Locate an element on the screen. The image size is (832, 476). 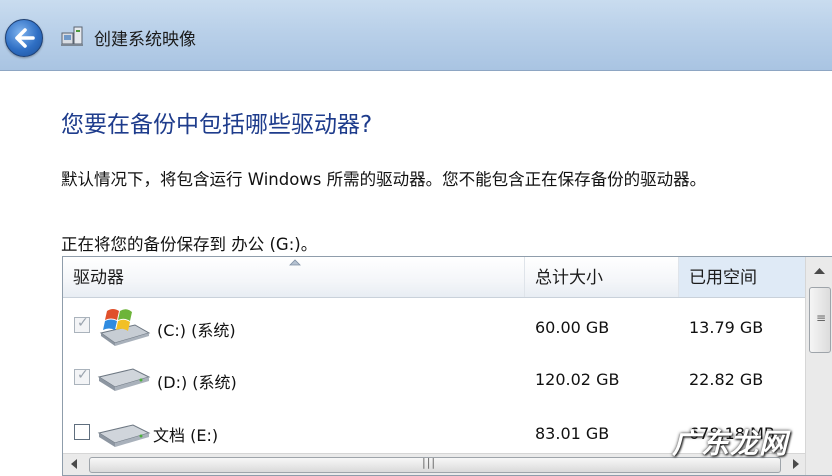
column-header-total-size-label: 总计大小 is located at coordinates (569, 278).